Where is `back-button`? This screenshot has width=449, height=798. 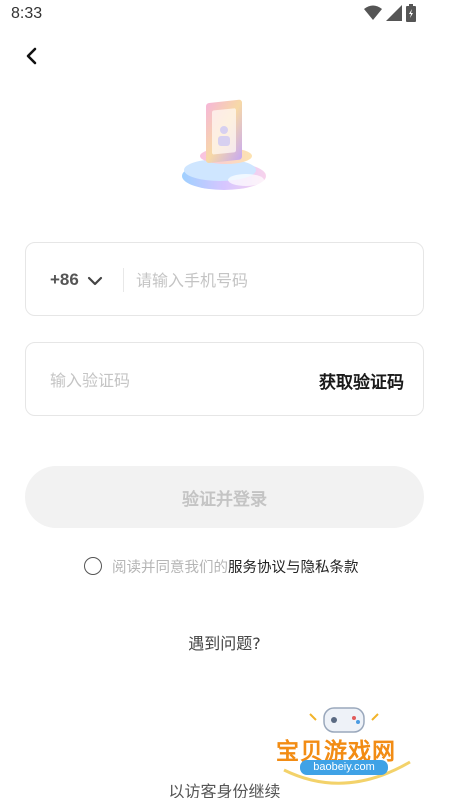 back-button is located at coordinates (31, 58).